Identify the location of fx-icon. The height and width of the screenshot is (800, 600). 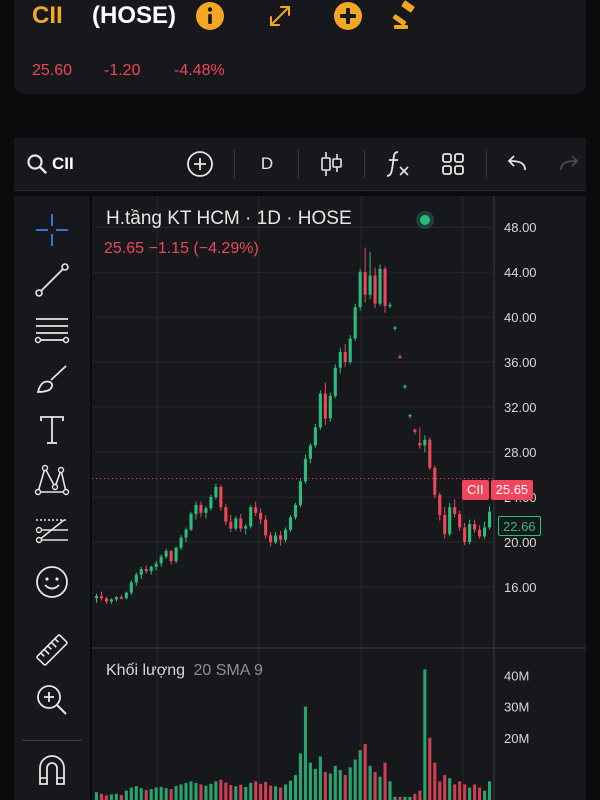
(397, 164).